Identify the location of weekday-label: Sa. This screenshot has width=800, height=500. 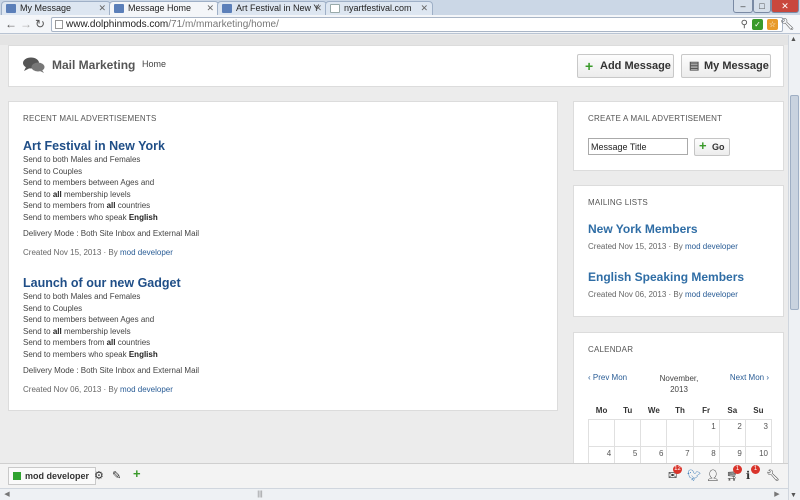
(732, 411).